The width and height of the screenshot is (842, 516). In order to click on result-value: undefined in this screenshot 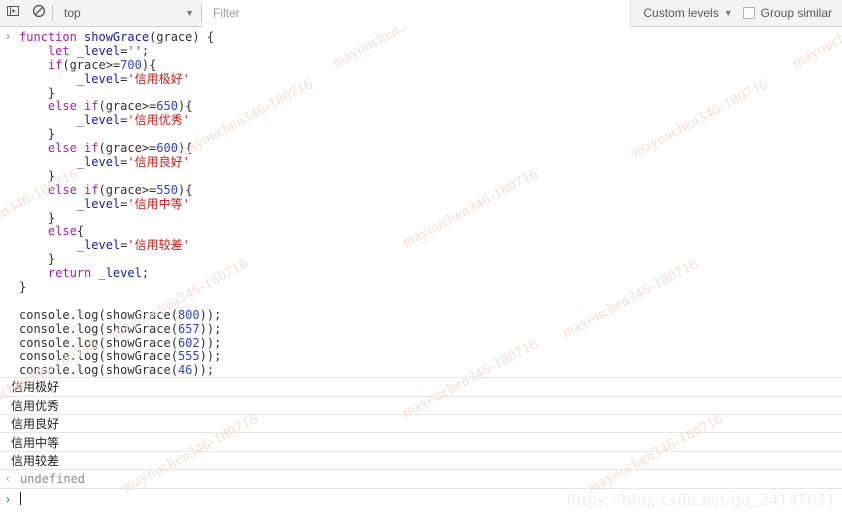, I will do `click(53, 478)`.